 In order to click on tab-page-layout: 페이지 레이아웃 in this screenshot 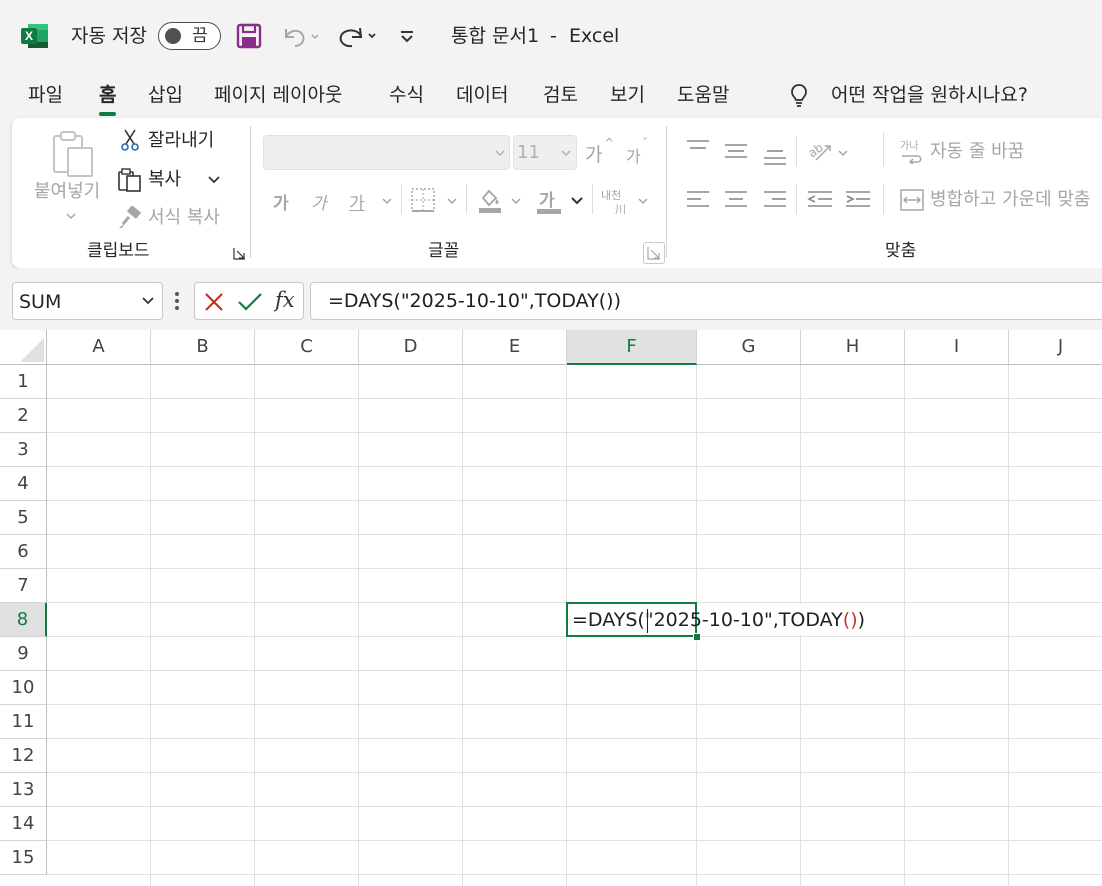, I will do `click(278, 95)`.